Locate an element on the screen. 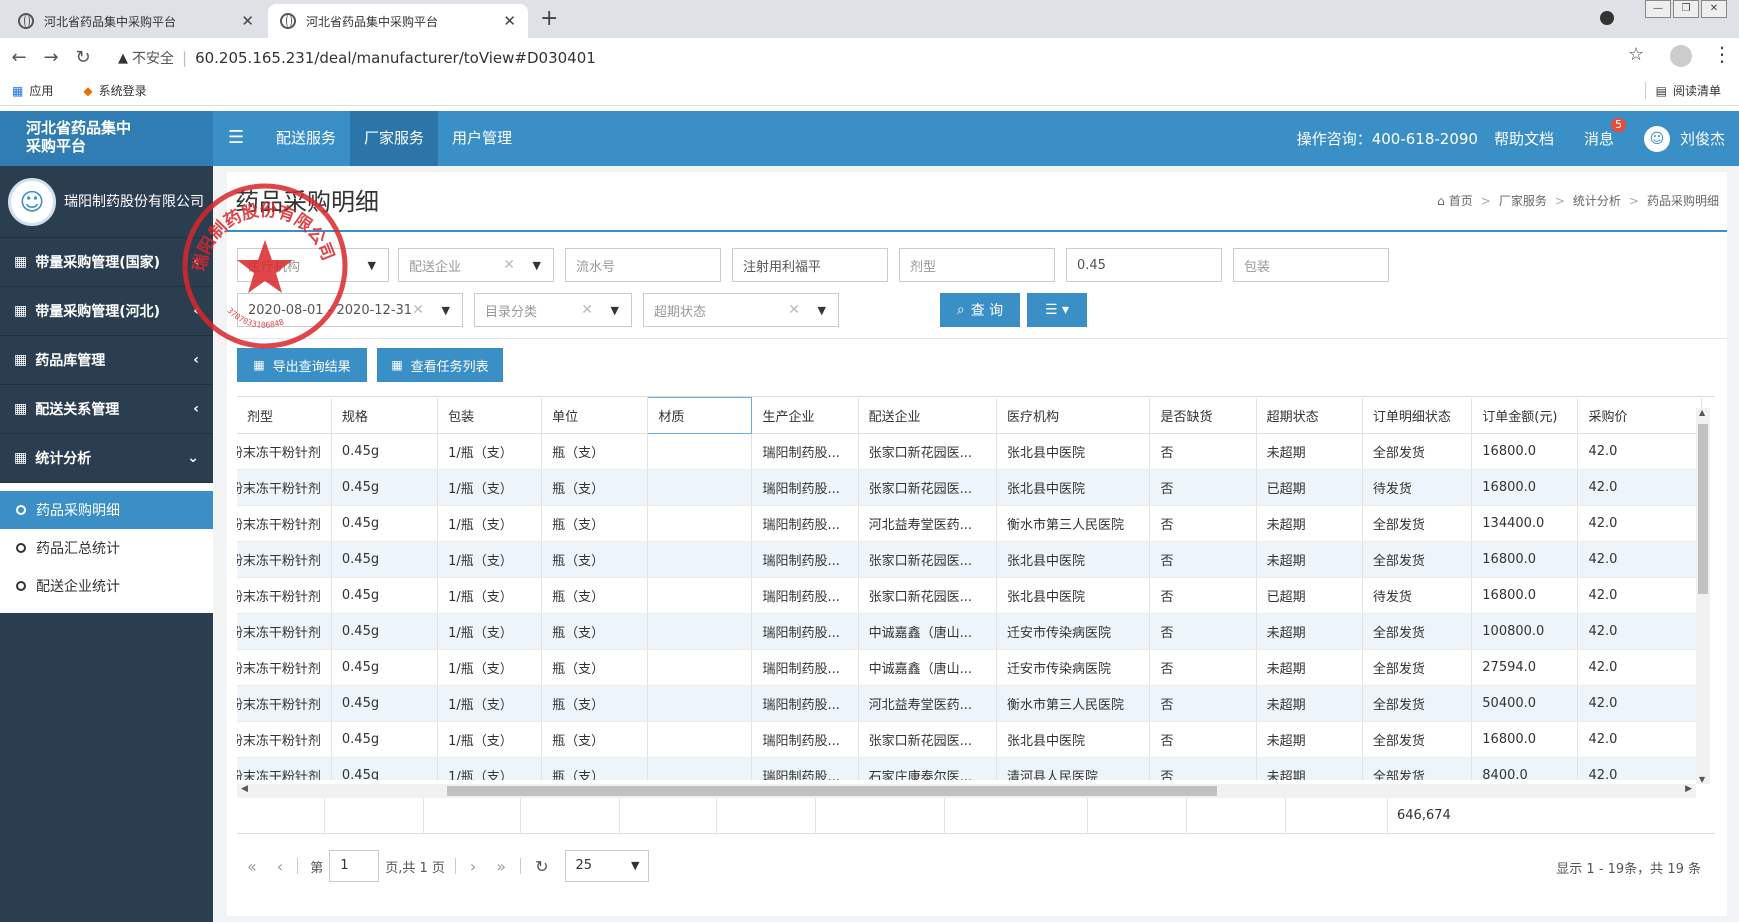  scroll-down-icon: ▼ is located at coordinates (1702, 779).